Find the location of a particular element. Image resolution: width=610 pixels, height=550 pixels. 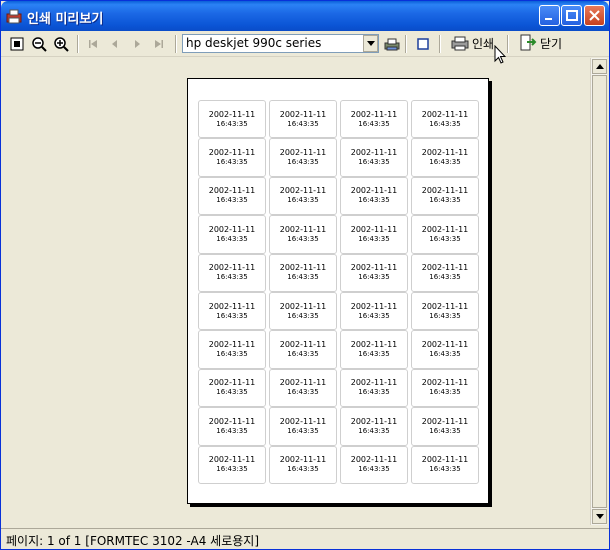

printer-select-dropdown-button is located at coordinates (370, 43).